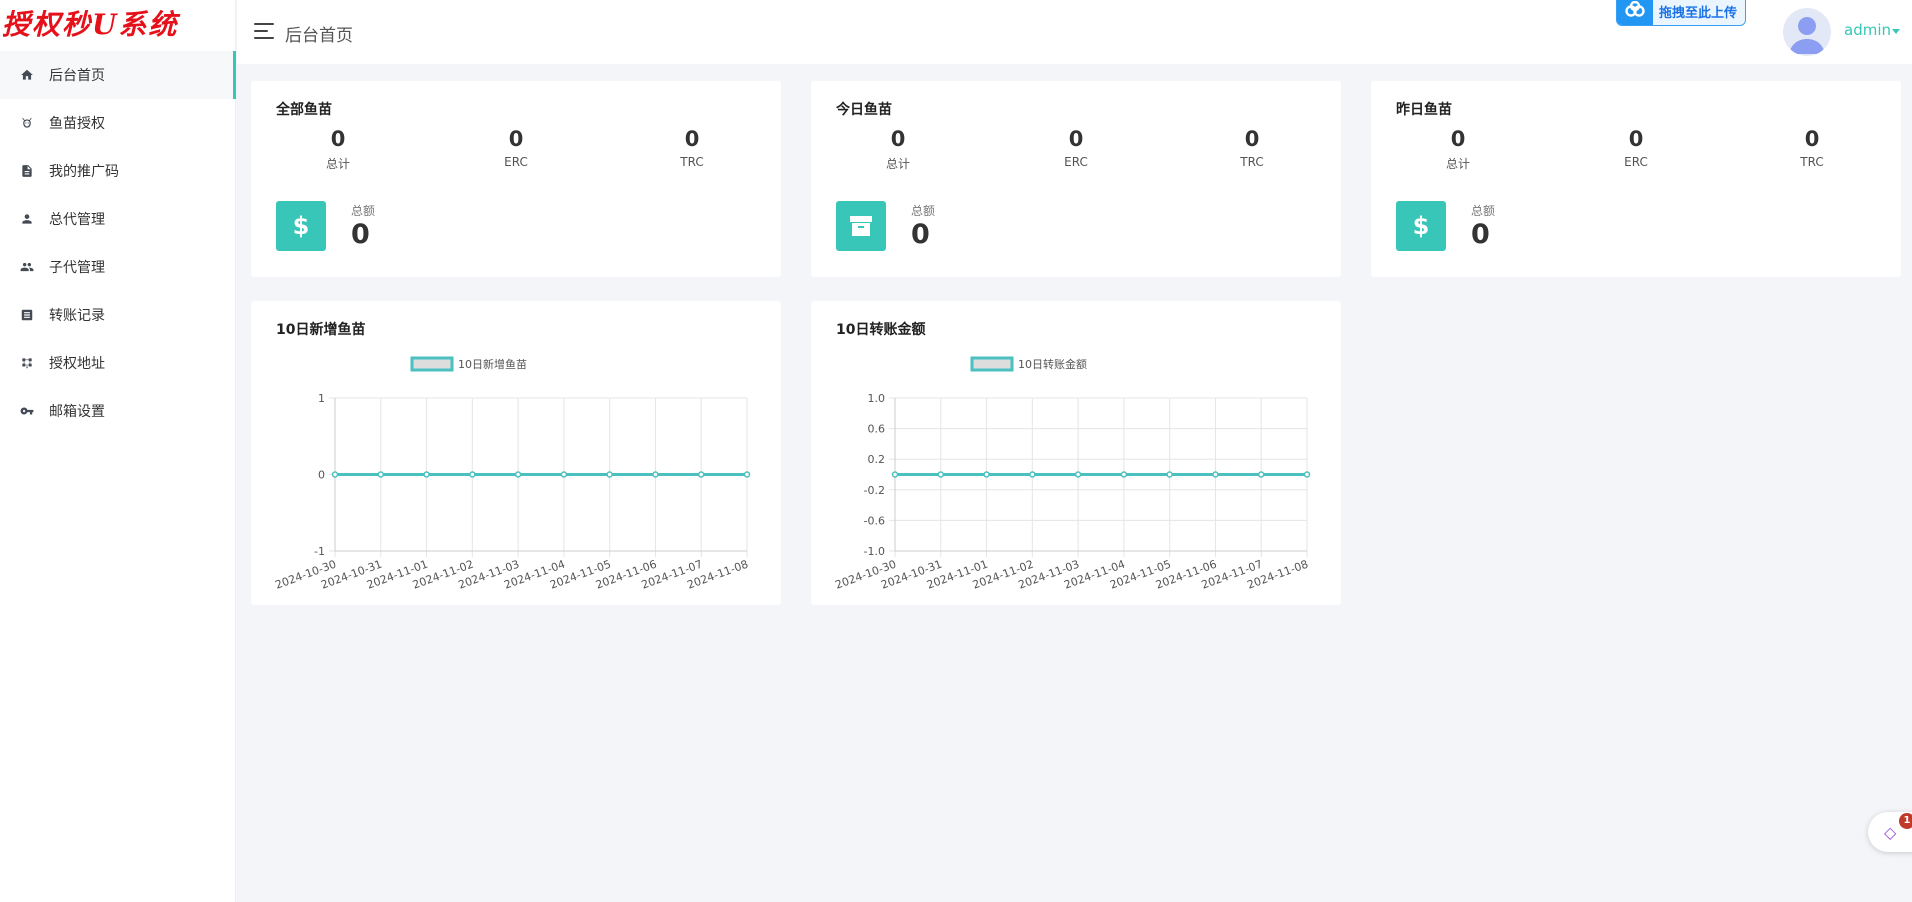 This screenshot has height=902, width=1912. I want to click on stat-card-today: 今日鱼苗 0 总计 0 ERC 0 TRC 总额 0, so click(1076, 179).